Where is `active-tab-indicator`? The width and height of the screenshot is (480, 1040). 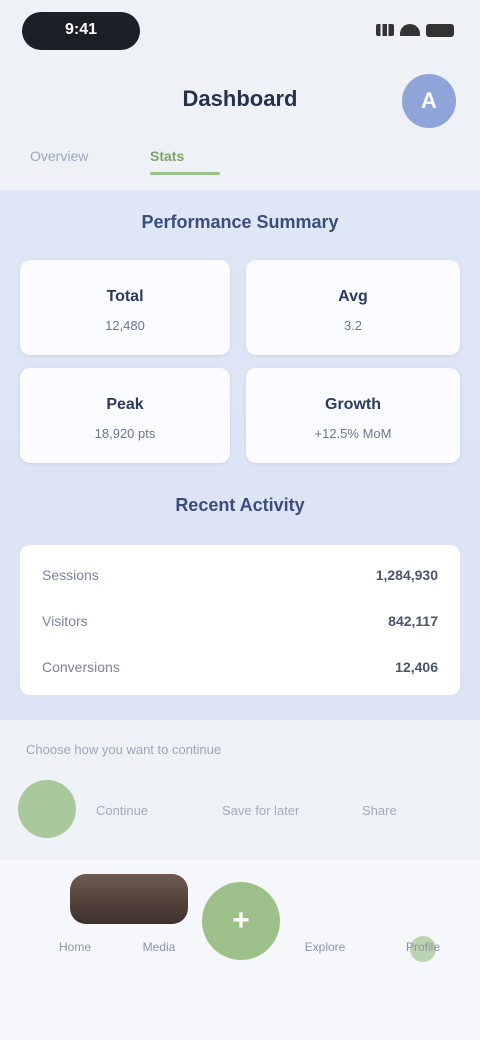 active-tab-indicator is located at coordinates (185, 173).